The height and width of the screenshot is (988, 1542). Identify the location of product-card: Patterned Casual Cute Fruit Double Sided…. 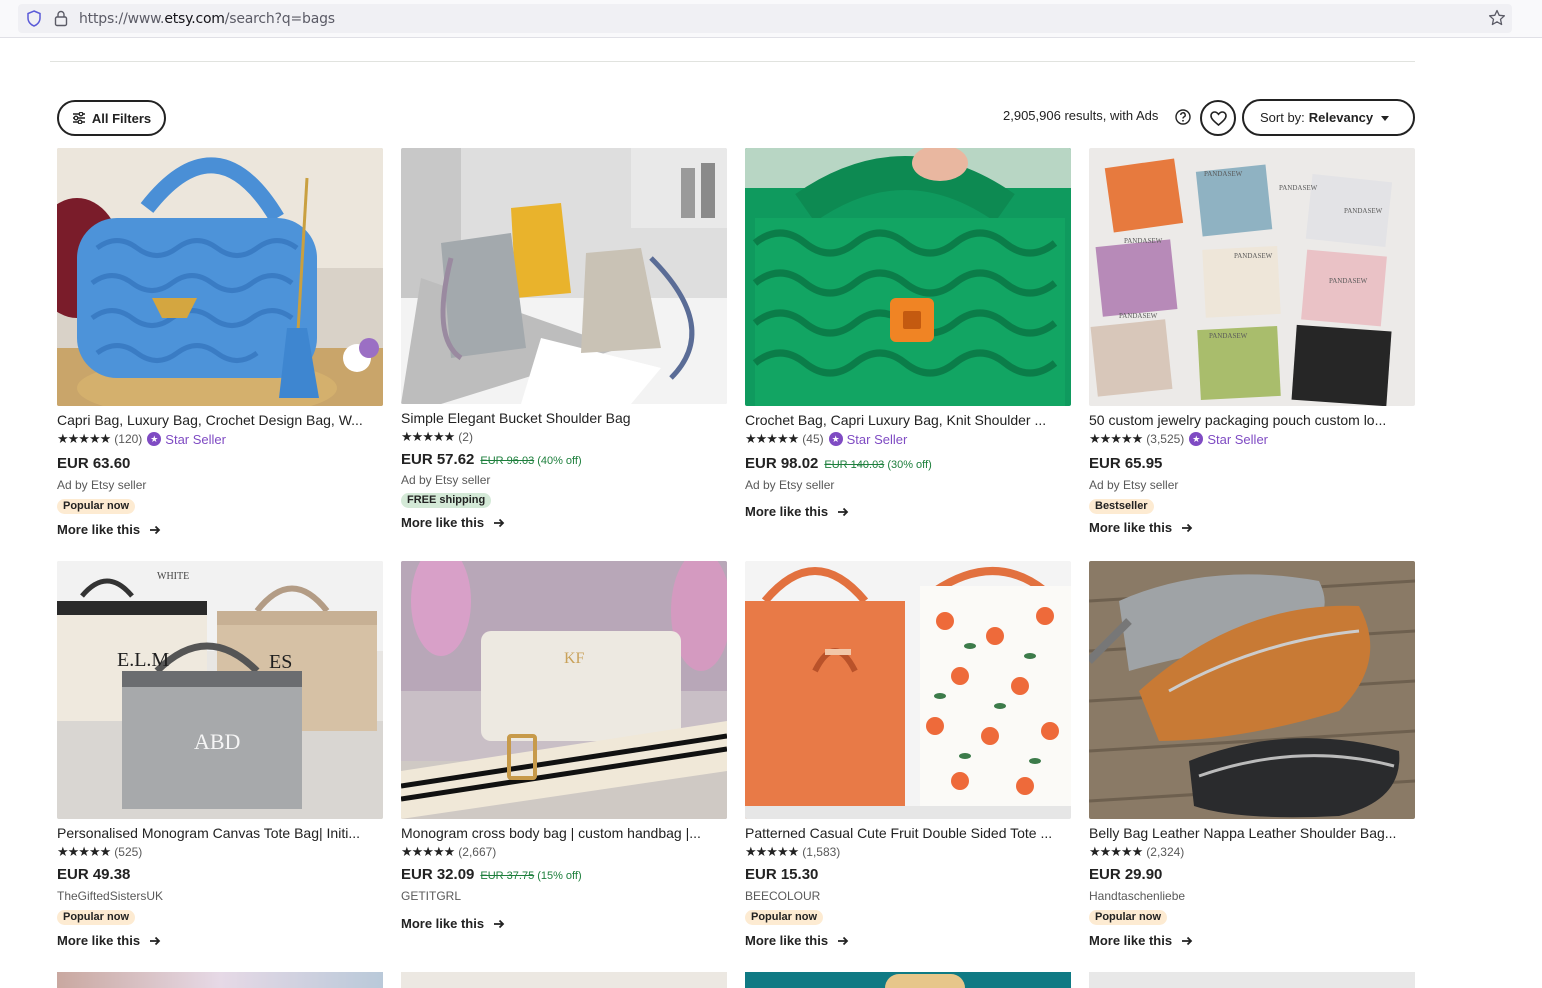
(908, 754).